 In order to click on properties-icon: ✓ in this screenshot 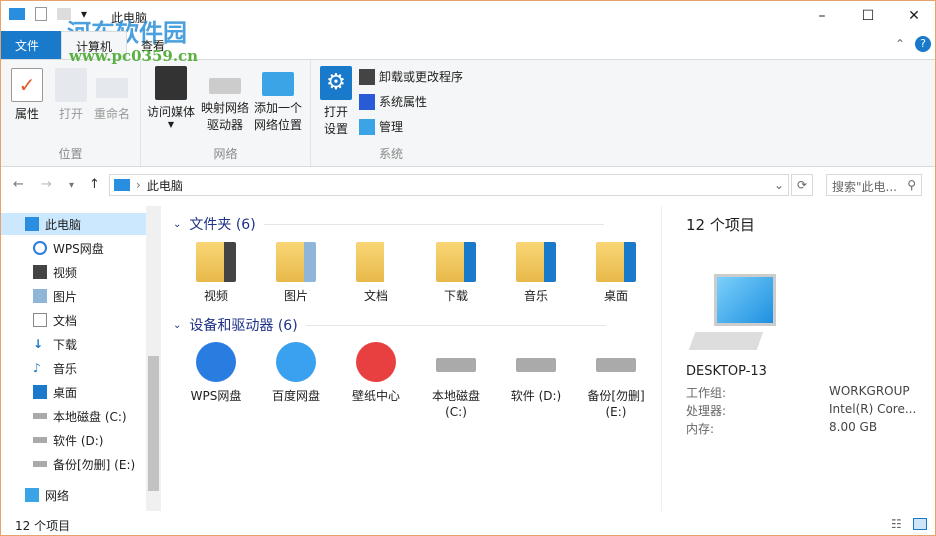, I will do `click(27, 85)`.